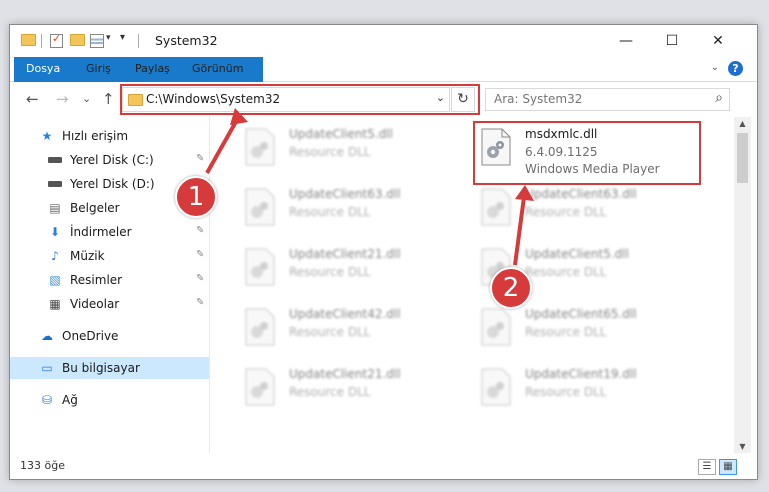 This screenshot has width=769, height=492. I want to click on back-button: ←, so click(32, 99).